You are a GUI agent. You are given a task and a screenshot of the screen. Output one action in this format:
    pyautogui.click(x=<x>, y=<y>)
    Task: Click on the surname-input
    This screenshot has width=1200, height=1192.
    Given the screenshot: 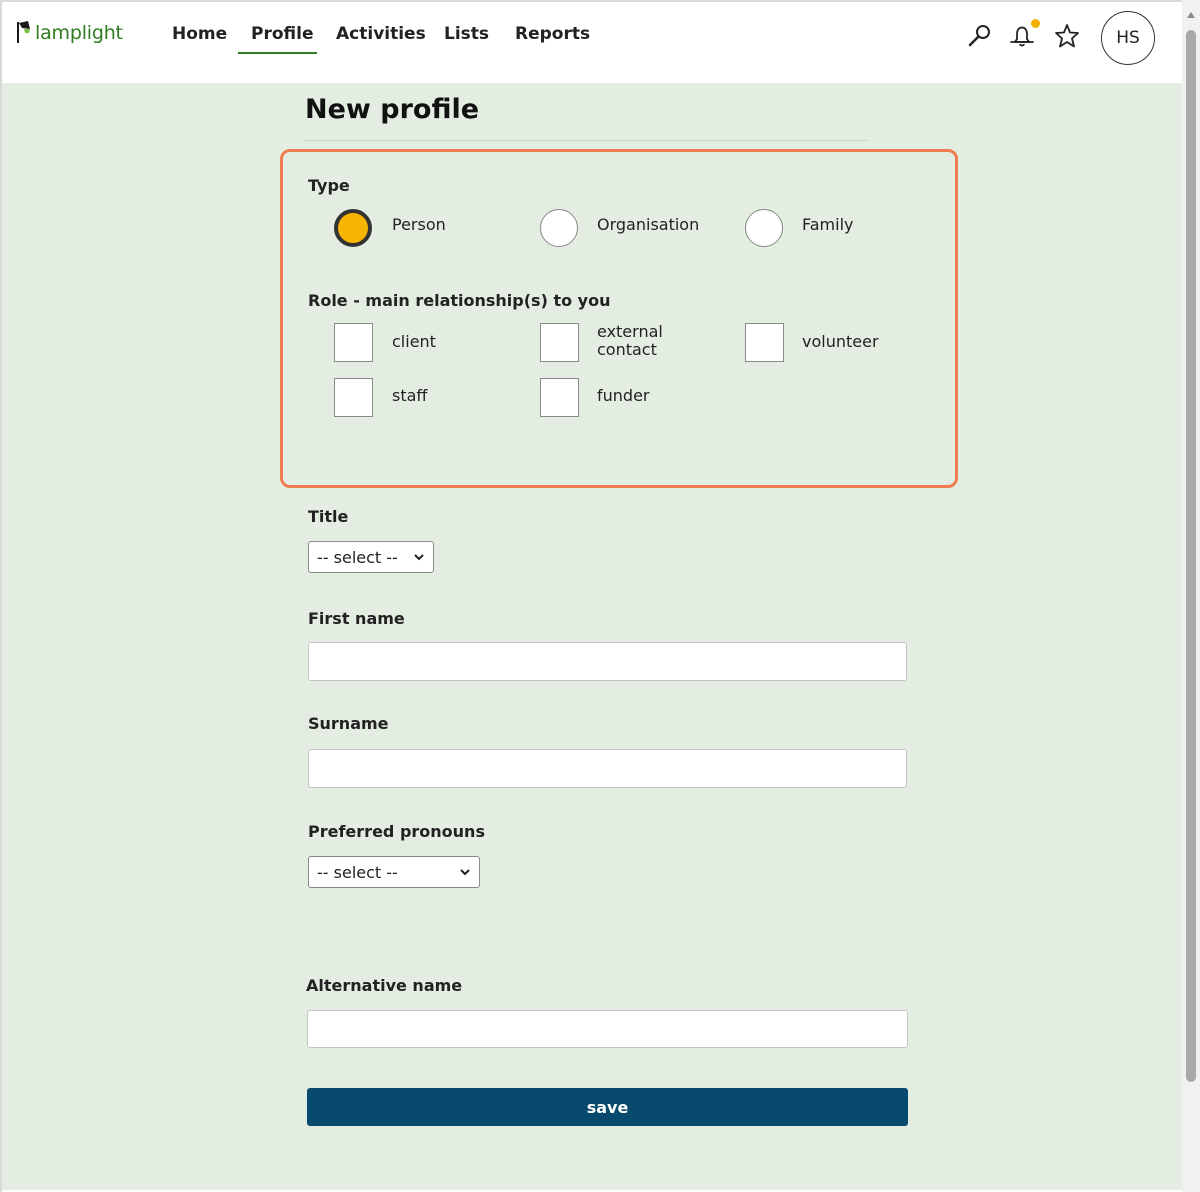 What is the action you would take?
    pyautogui.click(x=607, y=768)
    